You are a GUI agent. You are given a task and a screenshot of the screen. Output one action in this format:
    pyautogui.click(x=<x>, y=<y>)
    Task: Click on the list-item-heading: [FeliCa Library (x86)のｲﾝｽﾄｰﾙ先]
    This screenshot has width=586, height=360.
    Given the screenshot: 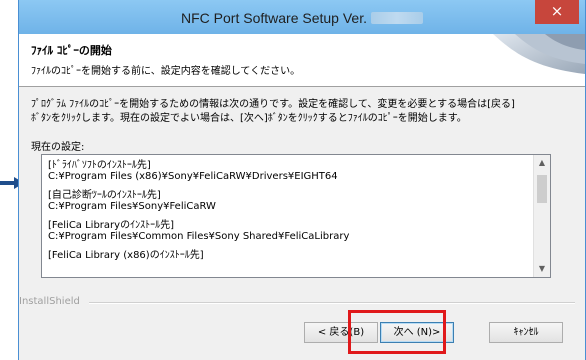 What is the action you would take?
    pyautogui.click(x=126, y=255)
    